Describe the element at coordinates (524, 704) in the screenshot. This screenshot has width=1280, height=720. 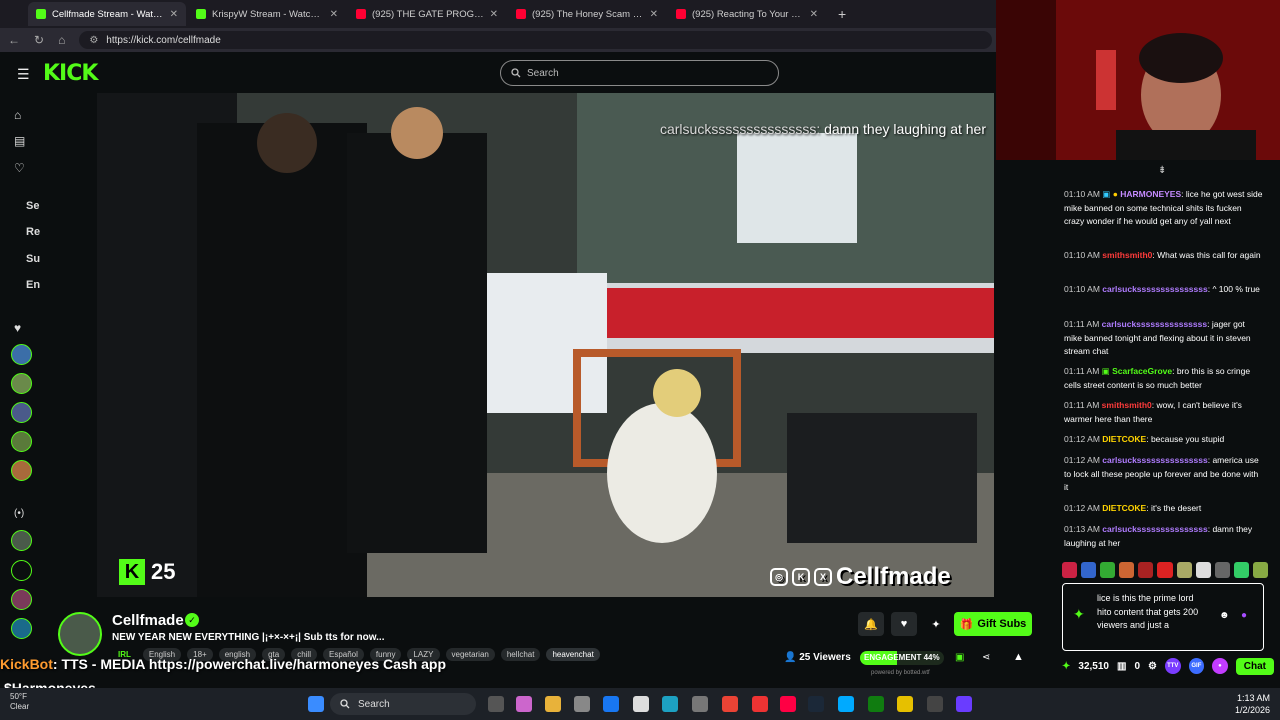
I see `copilot-icon` at that location.